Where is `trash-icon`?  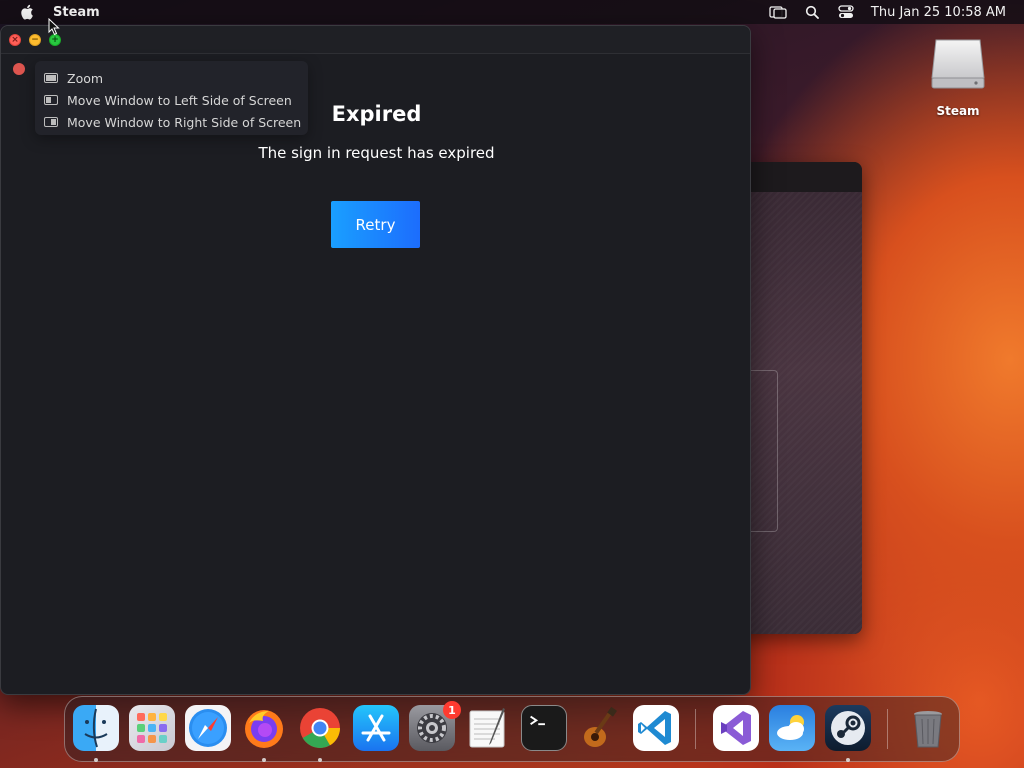
trash-icon is located at coordinates (928, 728).